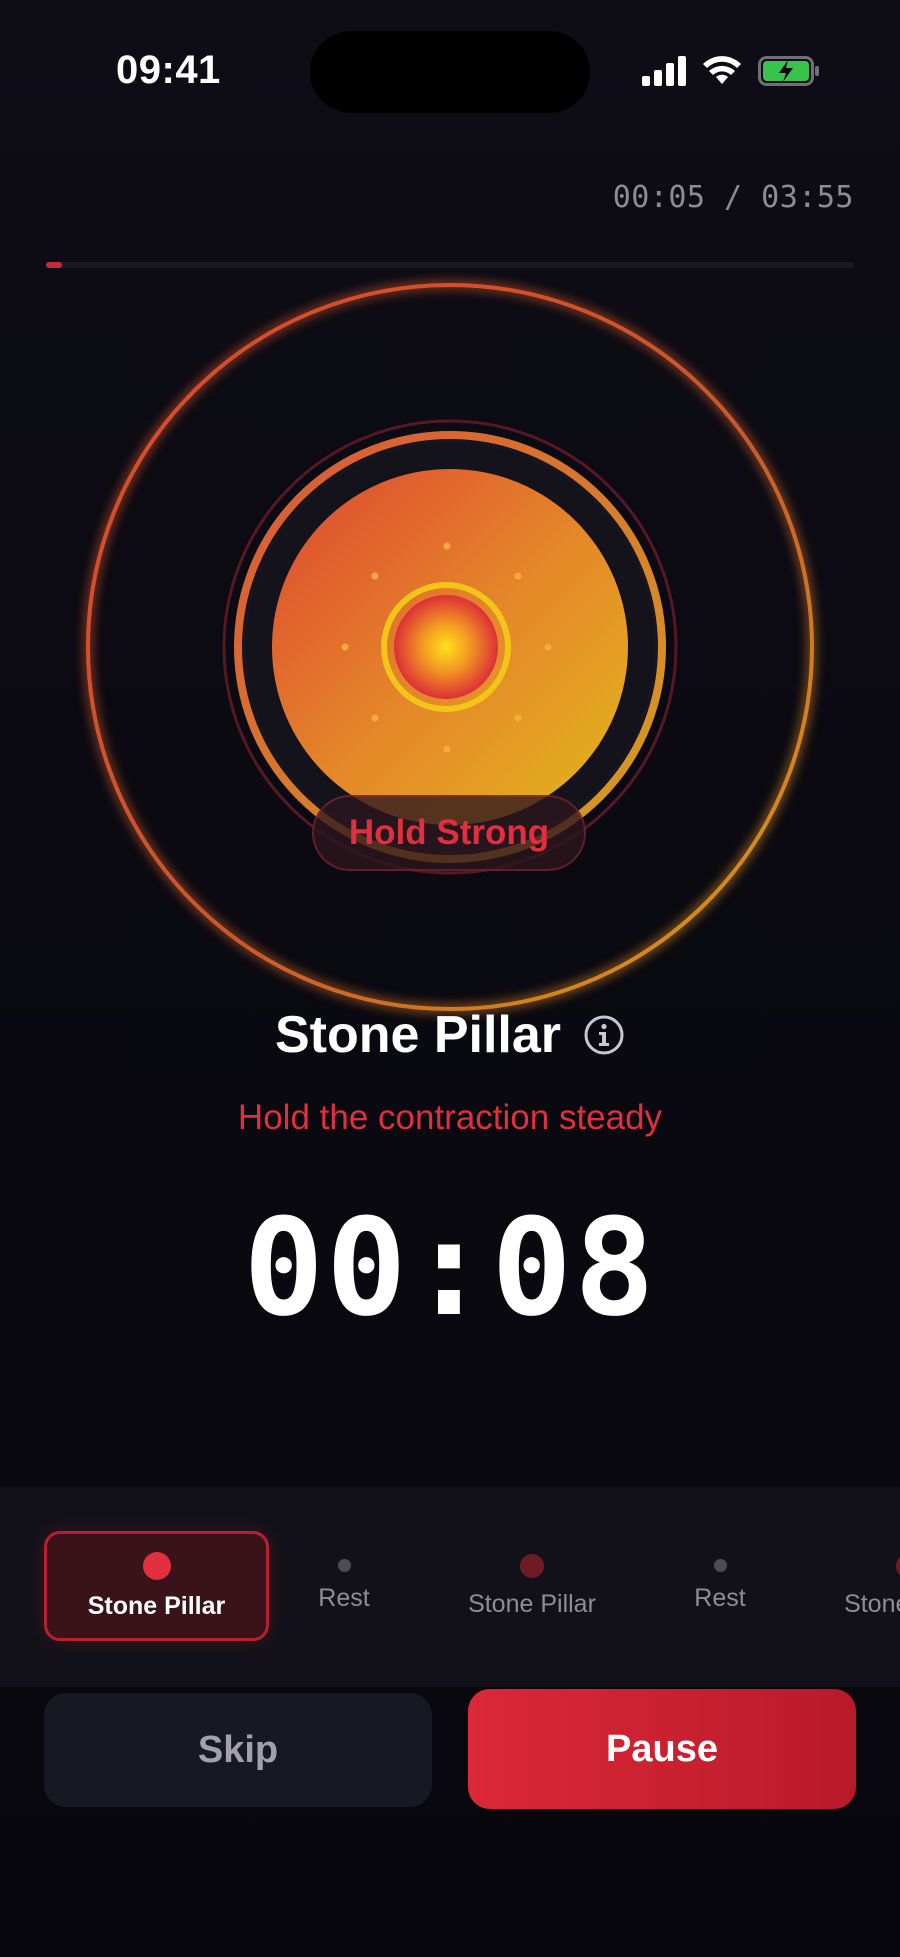  What do you see at coordinates (604, 1035) in the screenshot?
I see `info-icon` at bounding box center [604, 1035].